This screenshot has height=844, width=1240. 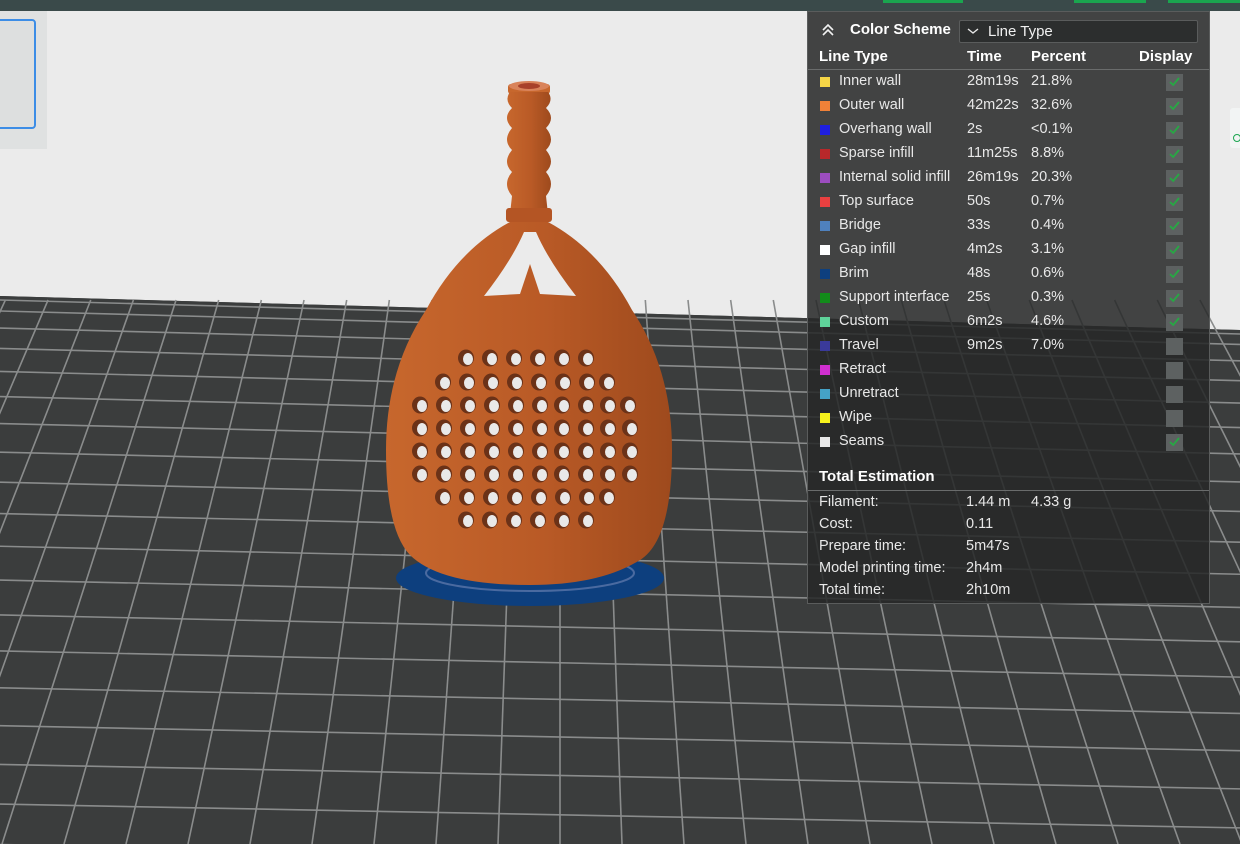 I want to click on line-type-label: Brim, so click(x=854, y=273).